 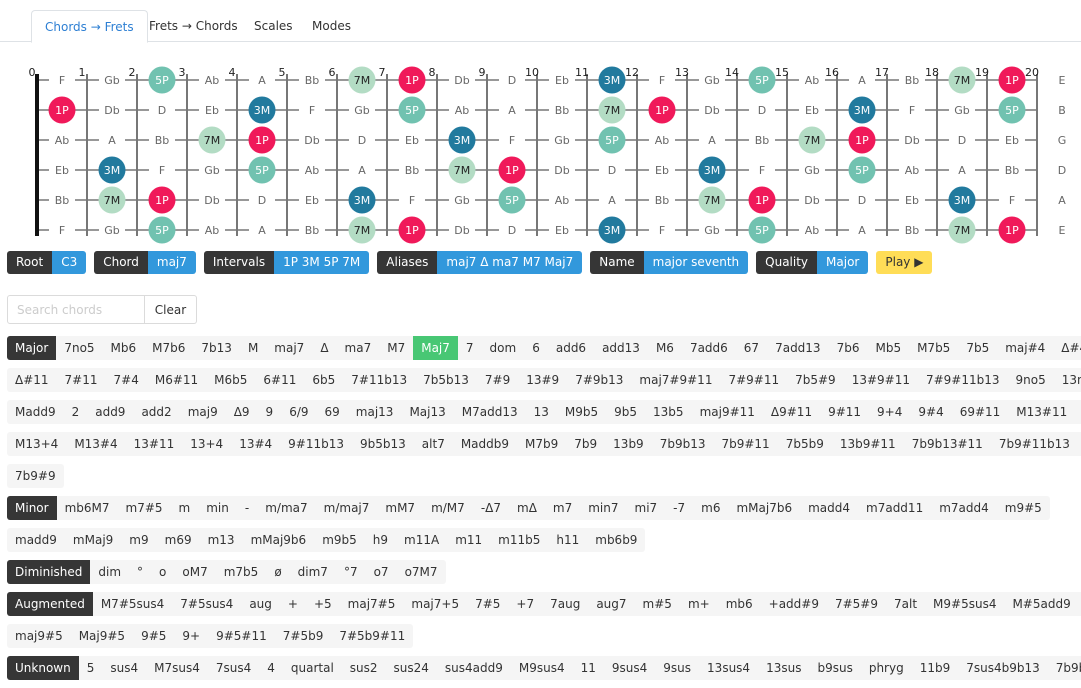 What do you see at coordinates (1034, 444) in the screenshot?
I see `chord-tag: 7b9#11b13` at bounding box center [1034, 444].